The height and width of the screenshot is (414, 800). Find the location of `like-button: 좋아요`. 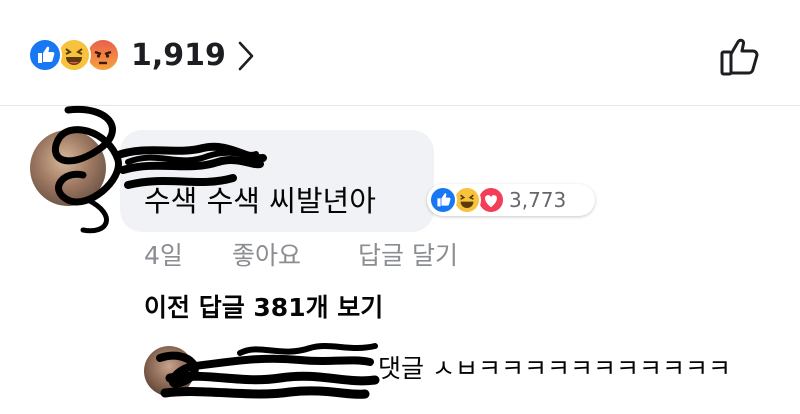

like-button: 좋아요 is located at coordinates (266, 256).